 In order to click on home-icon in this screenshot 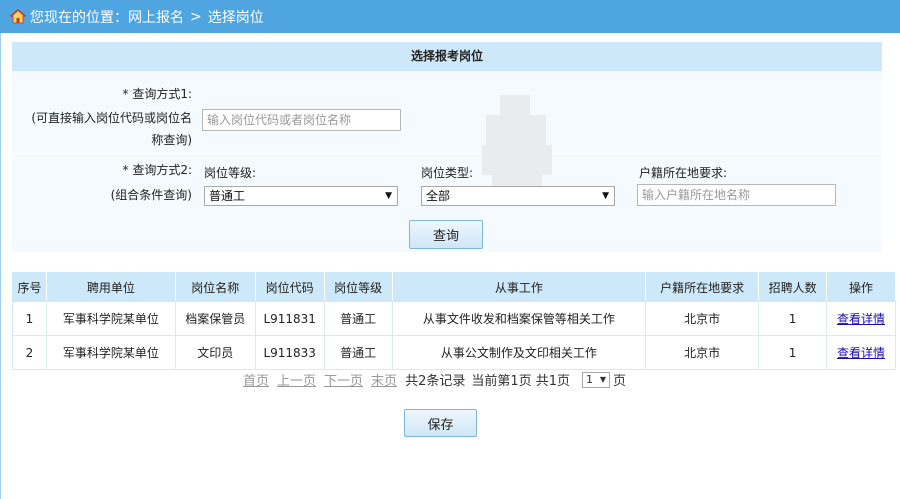, I will do `click(18, 16)`.